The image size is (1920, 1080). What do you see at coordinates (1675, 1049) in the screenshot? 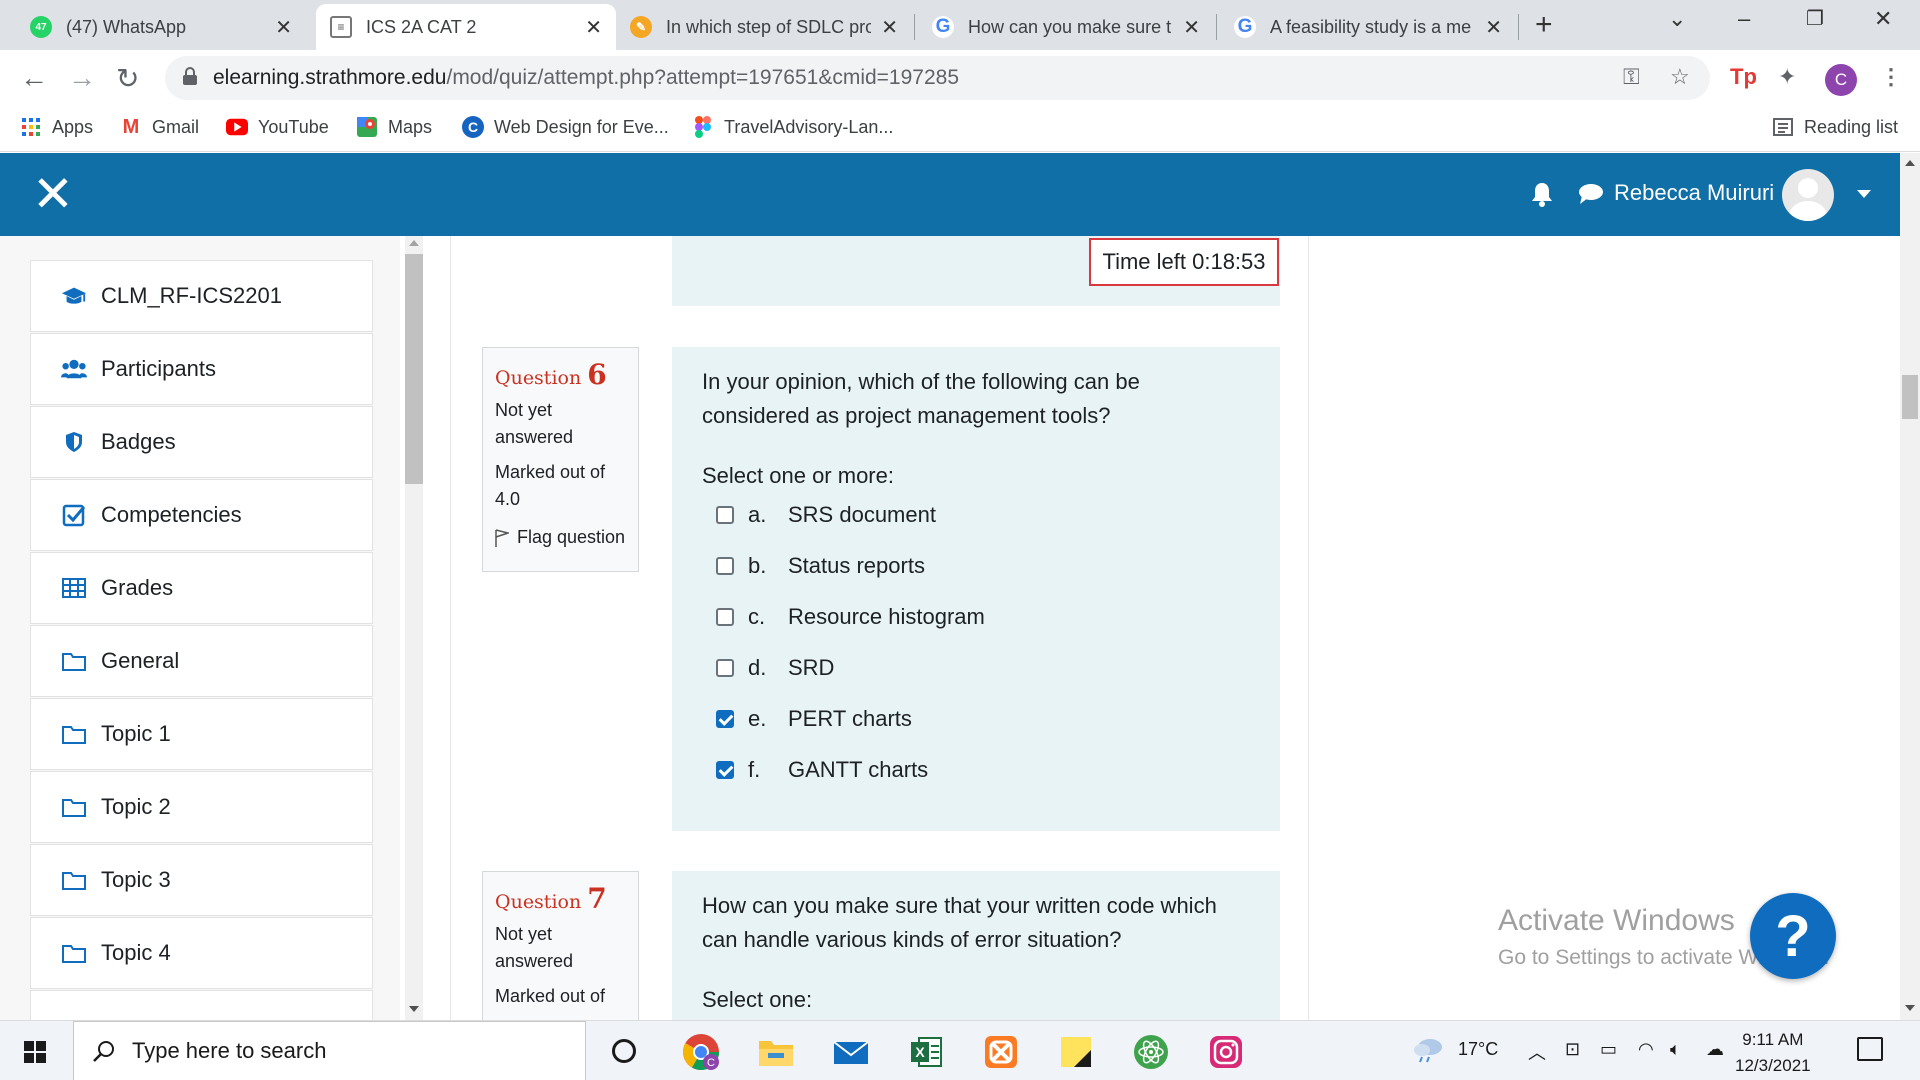
I see `volume-icon: 🔈︎` at bounding box center [1675, 1049].